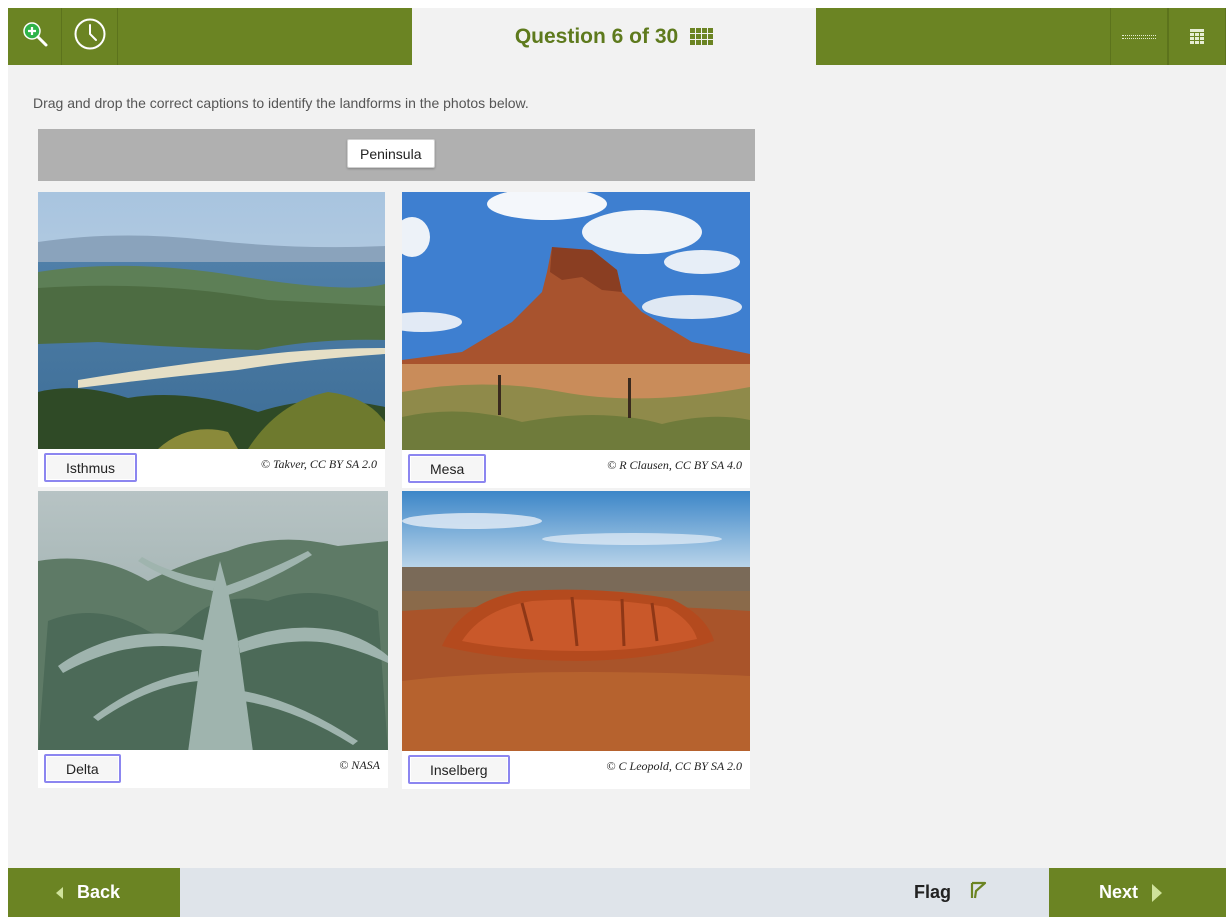  I want to click on arrow-right-icon, so click(1157, 892).